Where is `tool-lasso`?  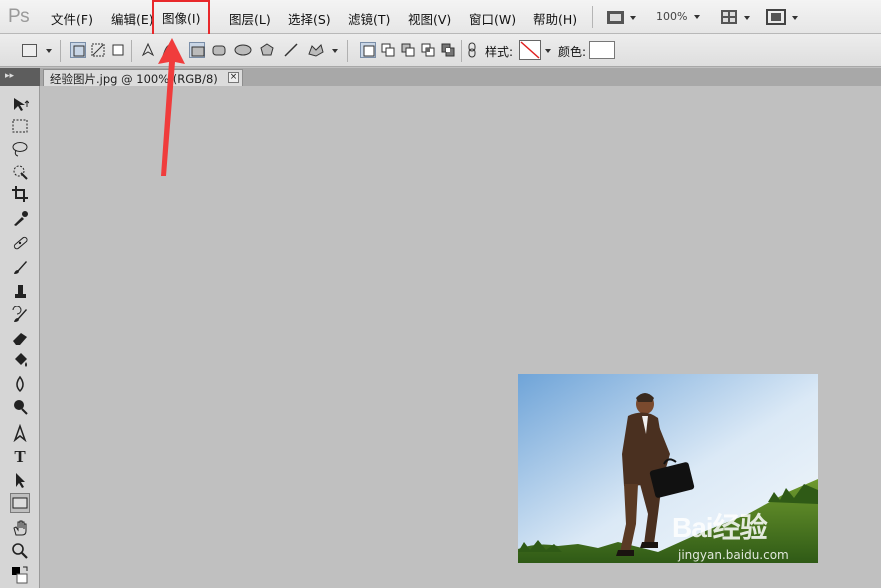 tool-lasso is located at coordinates (20, 149).